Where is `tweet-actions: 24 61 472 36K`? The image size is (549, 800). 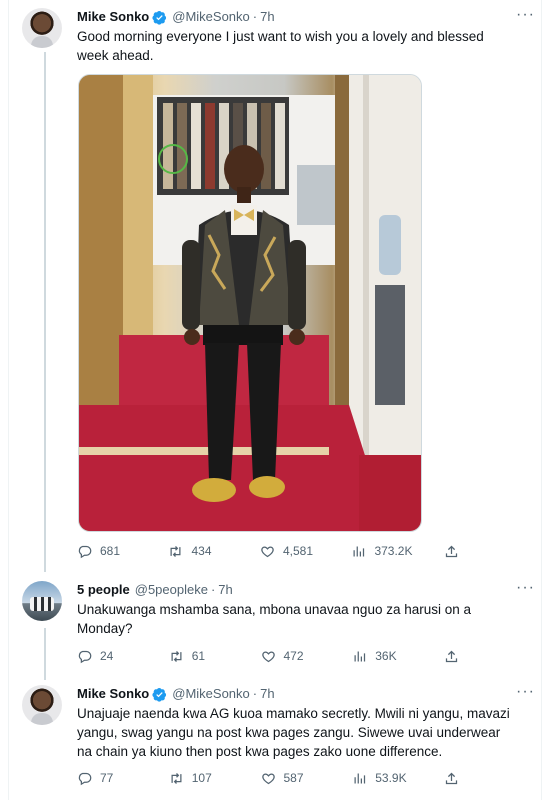 tweet-actions: 24 61 472 36K is located at coordinates (268, 656).